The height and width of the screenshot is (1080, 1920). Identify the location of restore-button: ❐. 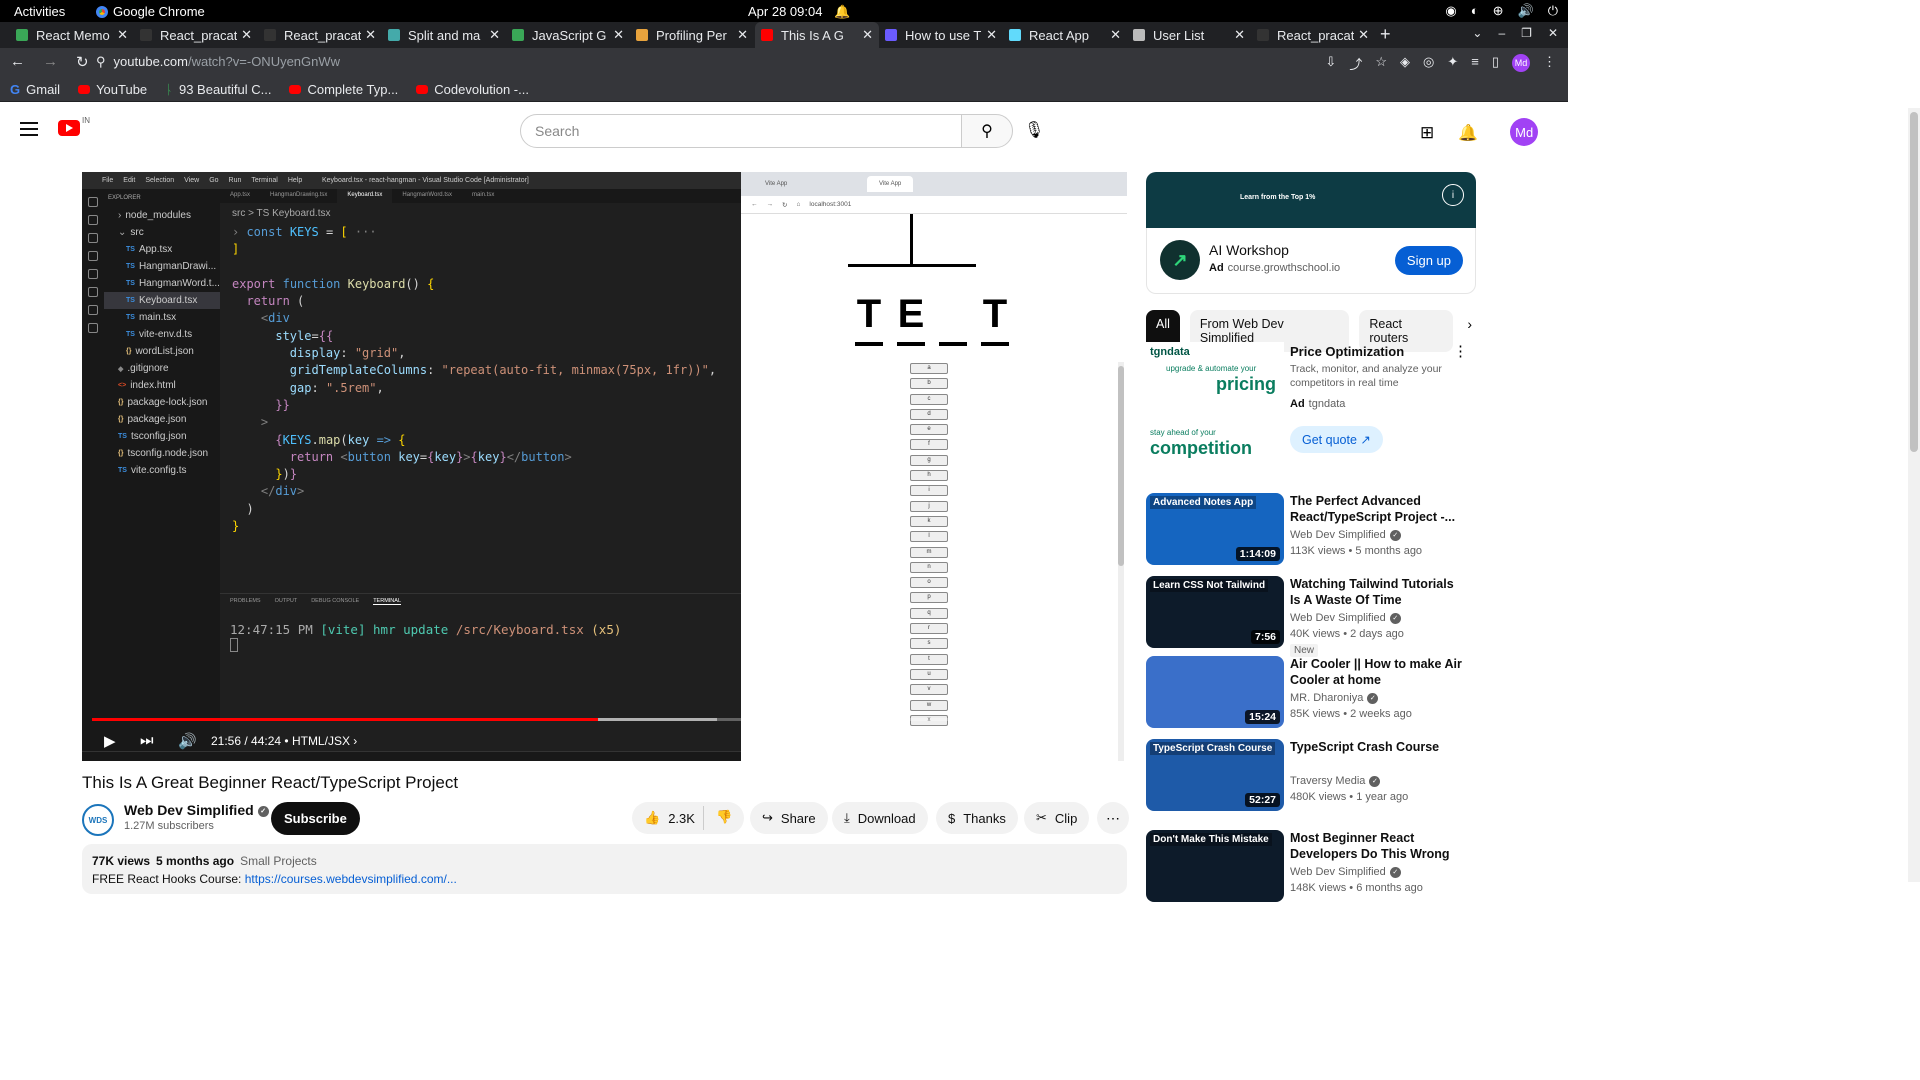
(1526, 33).